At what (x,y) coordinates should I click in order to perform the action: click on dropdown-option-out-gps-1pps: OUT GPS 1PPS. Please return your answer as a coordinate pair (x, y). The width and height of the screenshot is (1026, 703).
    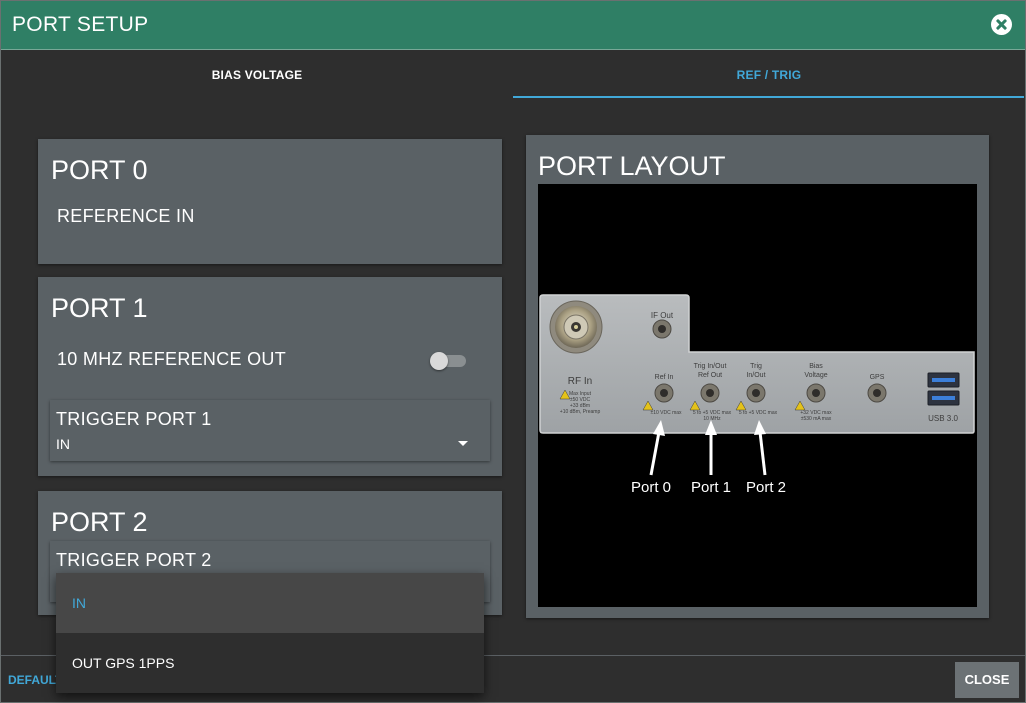
    Looking at the image, I should click on (270, 663).